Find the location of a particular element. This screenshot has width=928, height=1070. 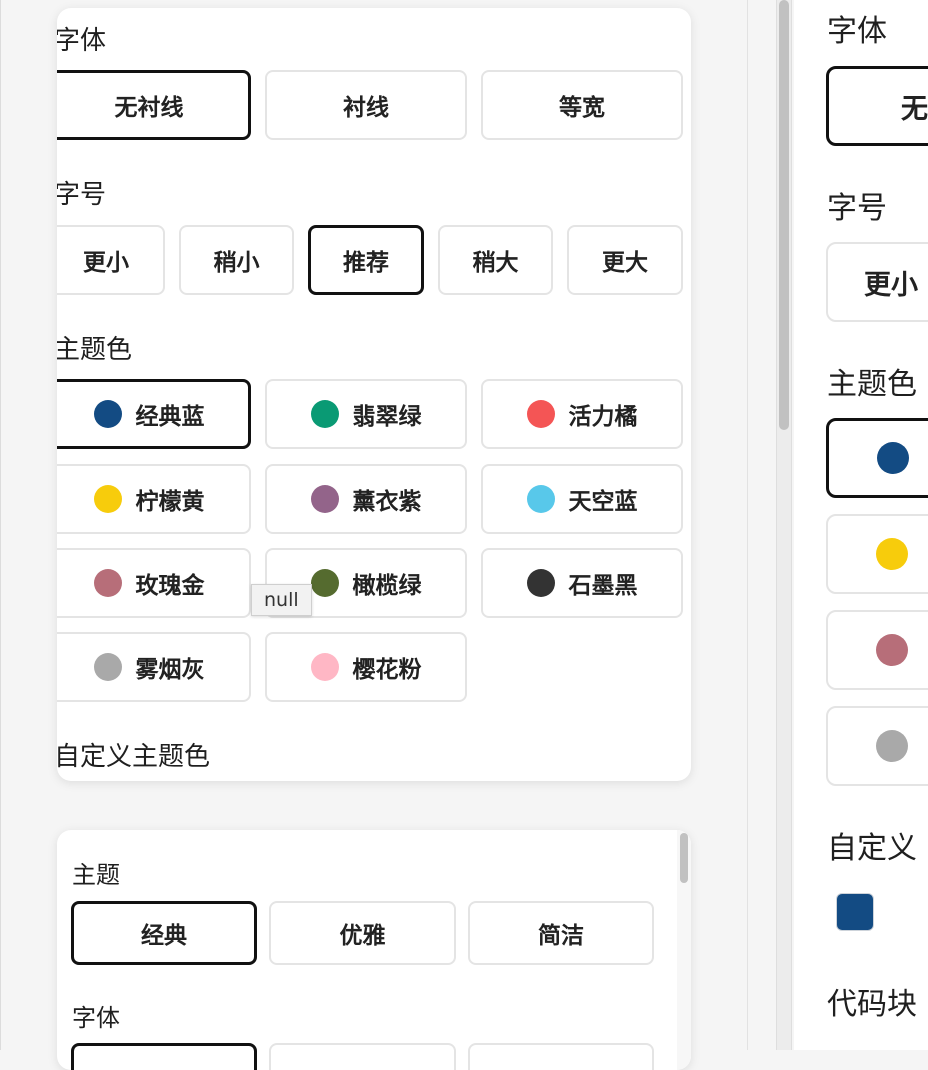

theme-color-sky-blue: 天空蓝 is located at coordinates (582, 499).